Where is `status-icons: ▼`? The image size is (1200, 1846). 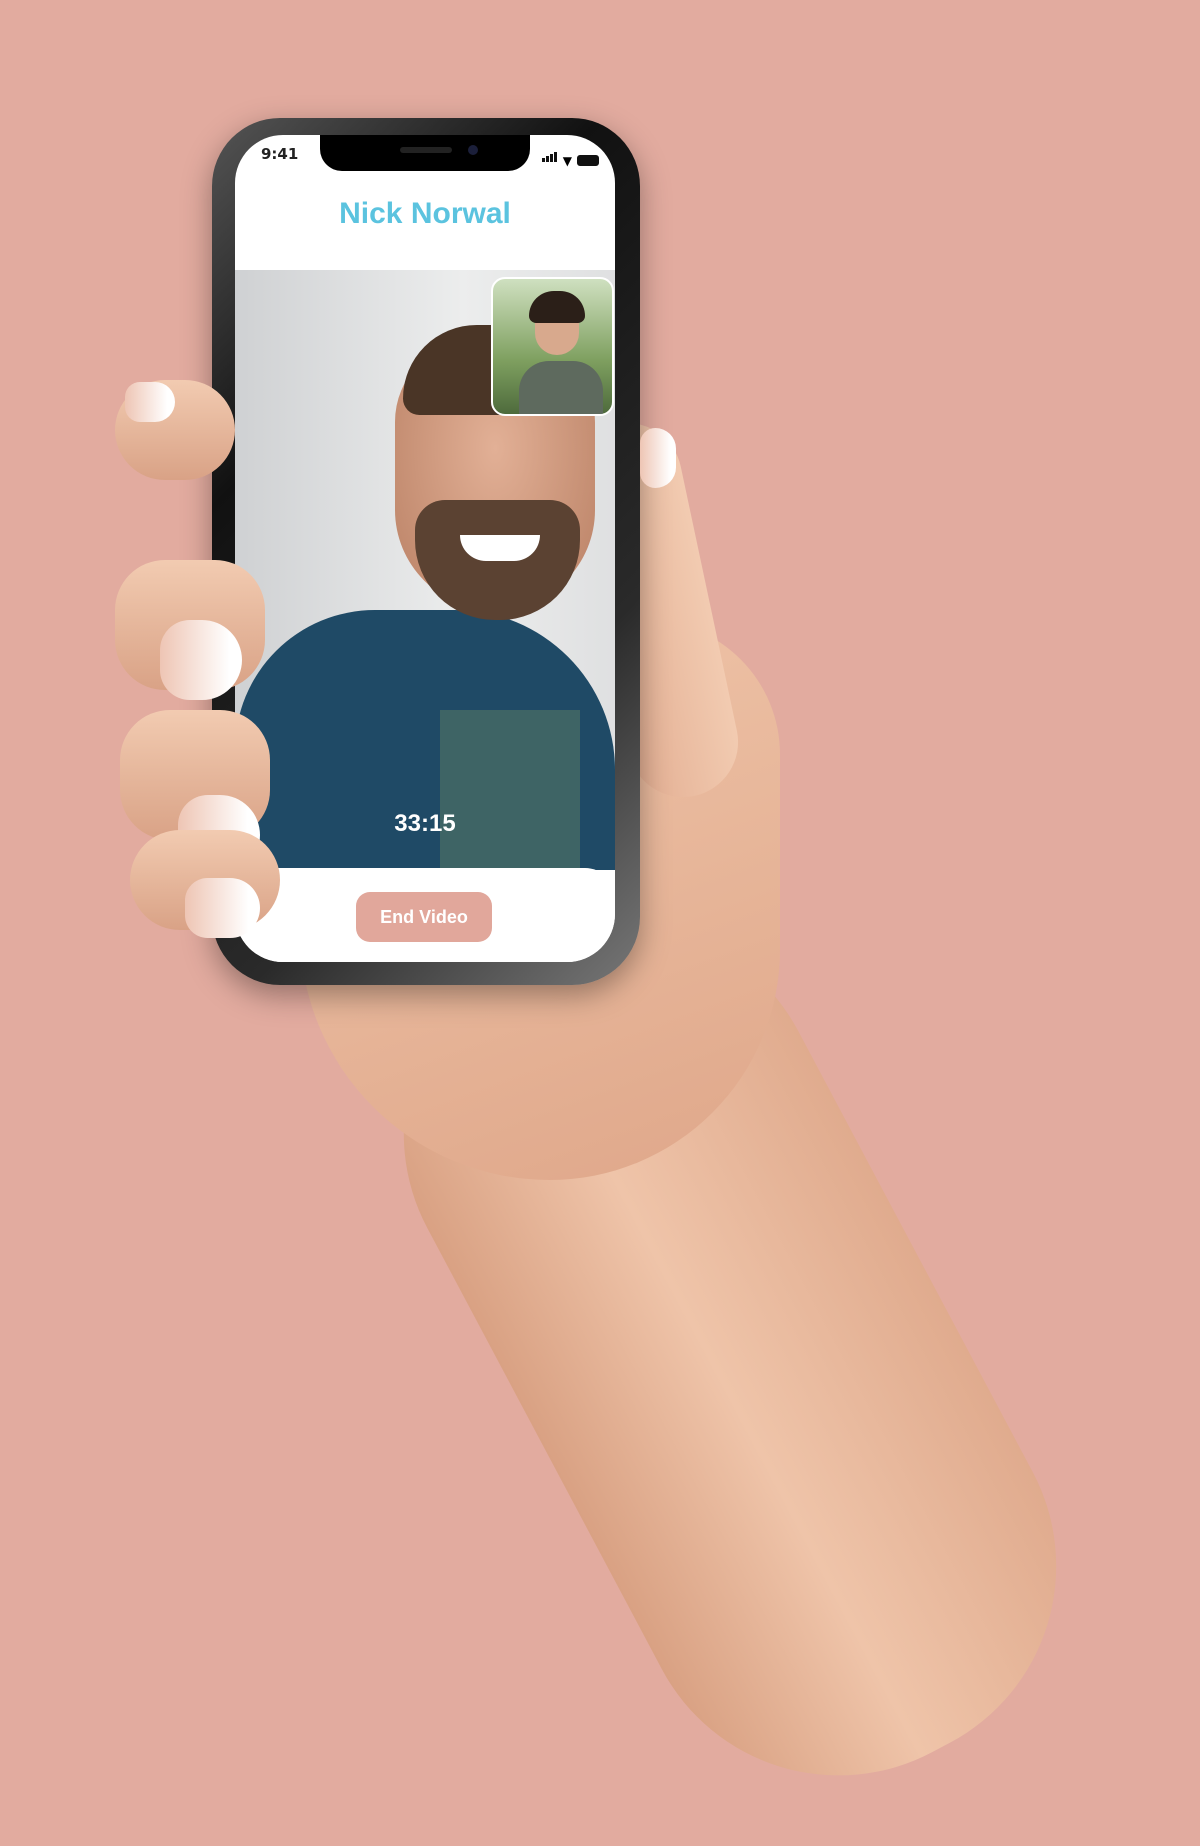
status-icons: ▼ is located at coordinates (570, 157).